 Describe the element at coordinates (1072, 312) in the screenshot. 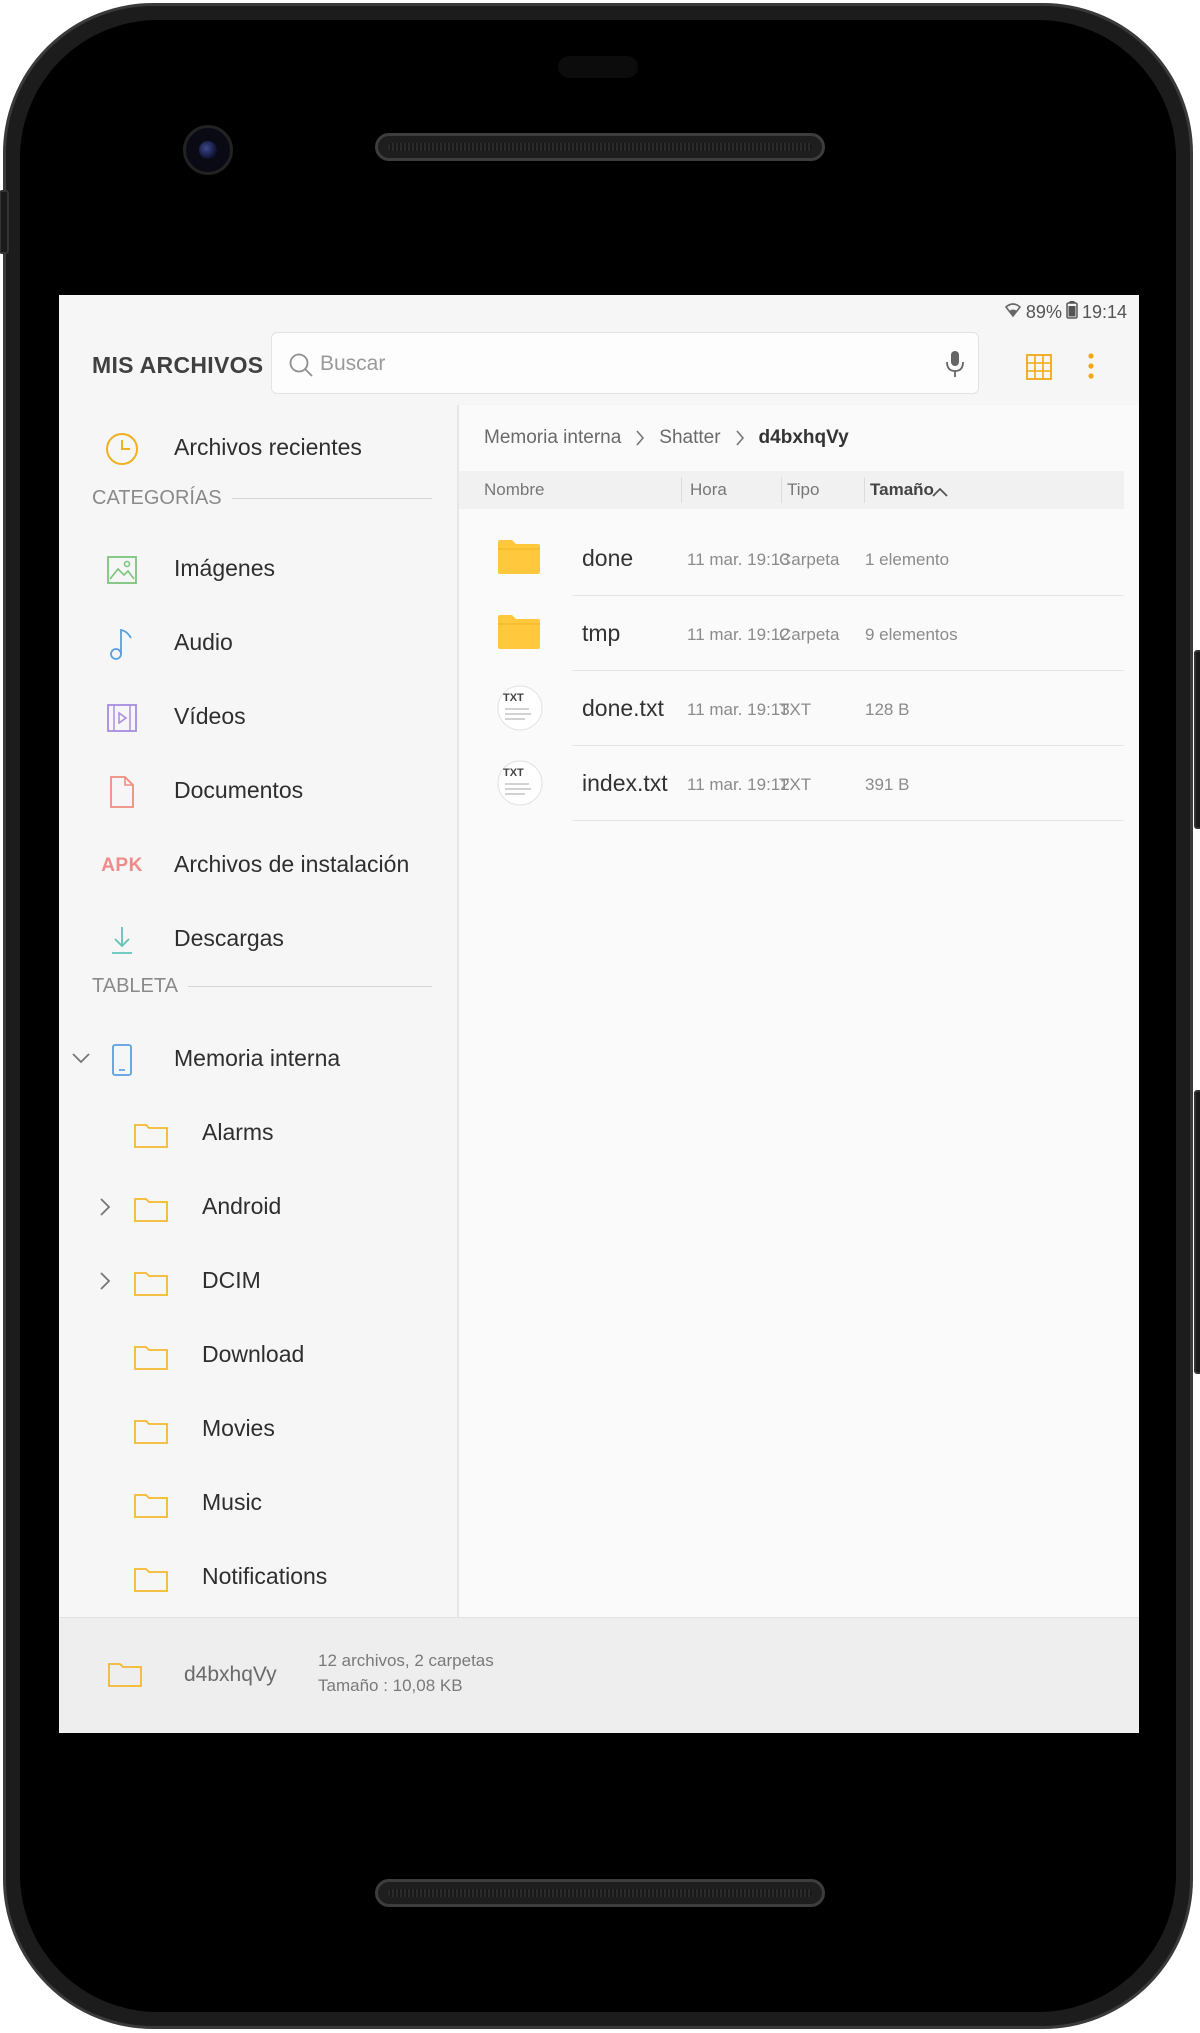

I see `battery-icon` at that location.